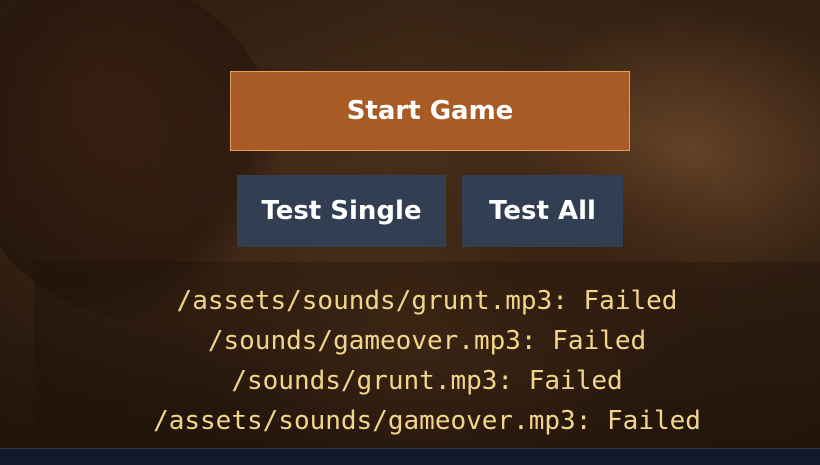 The image size is (820, 465). What do you see at coordinates (427, 381) in the screenshot?
I see `log-line: /sounds/grunt.mp3: Failed` at bounding box center [427, 381].